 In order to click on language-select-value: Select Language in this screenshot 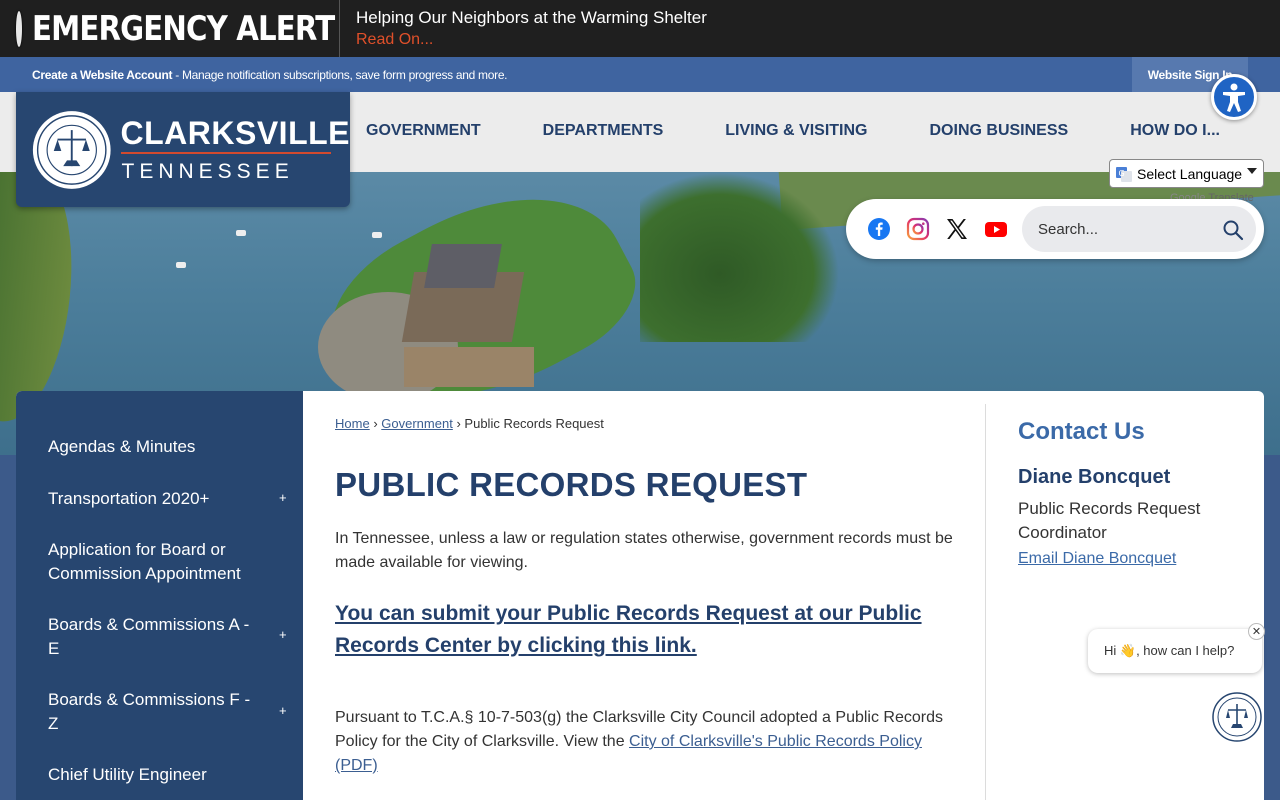, I will do `click(1190, 173)`.